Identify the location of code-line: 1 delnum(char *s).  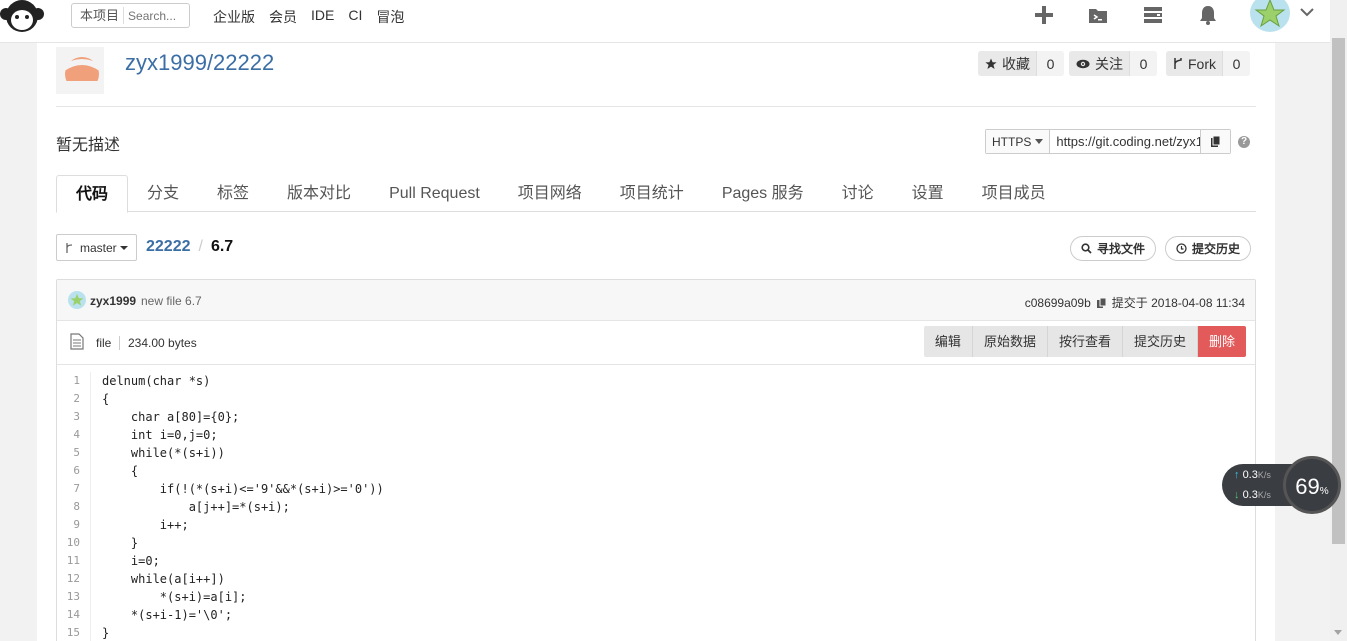
(656, 381).